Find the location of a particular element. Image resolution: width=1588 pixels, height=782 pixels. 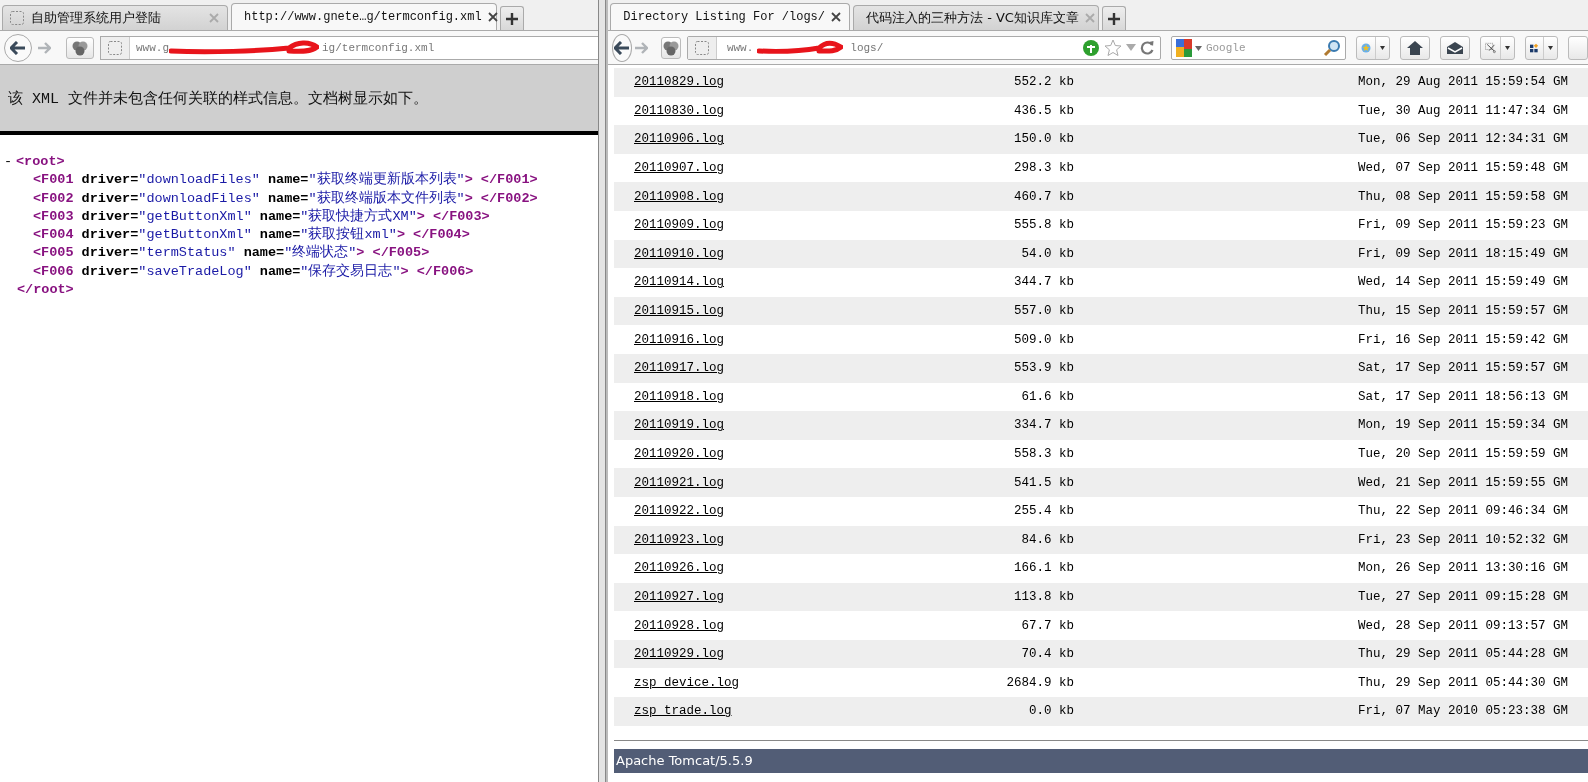

file-size: 558.3 kb is located at coordinates (1043, 454).